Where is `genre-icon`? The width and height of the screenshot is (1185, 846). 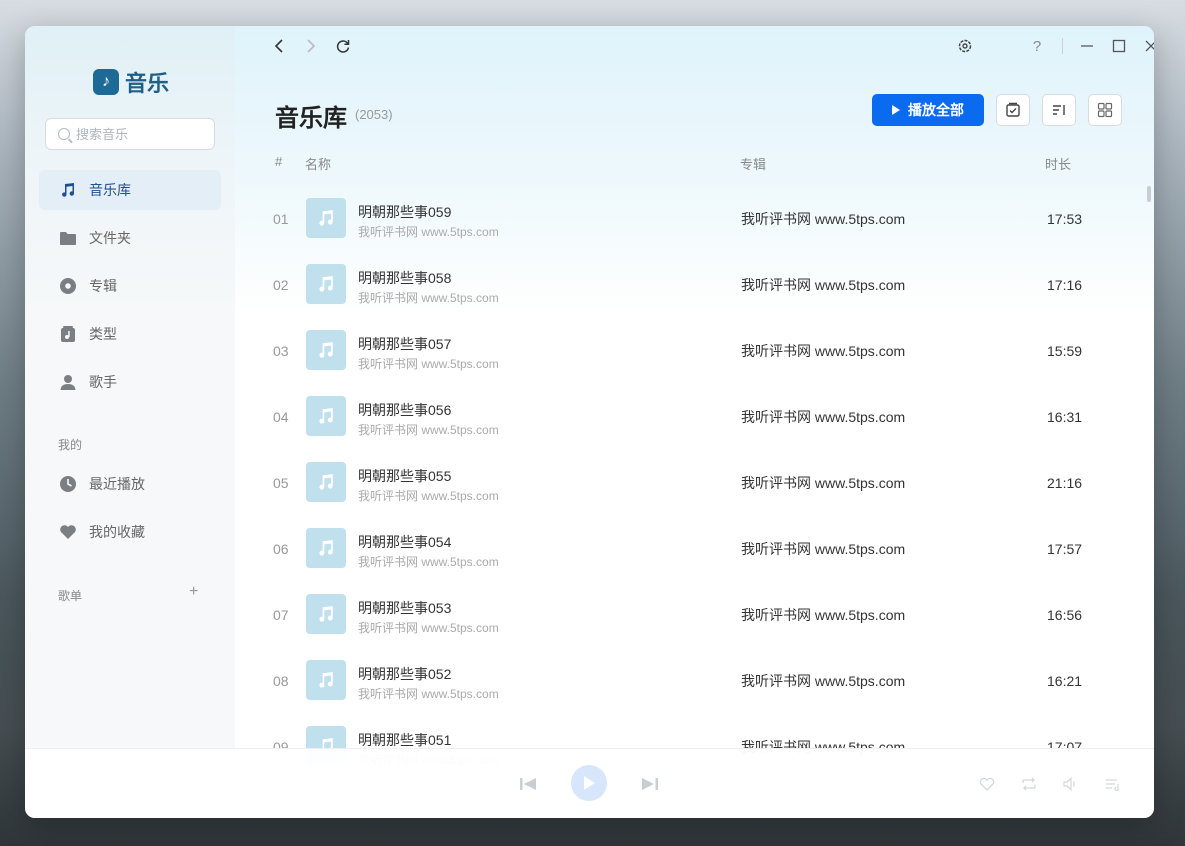 genre-icon is located at coordinates (68, 334).